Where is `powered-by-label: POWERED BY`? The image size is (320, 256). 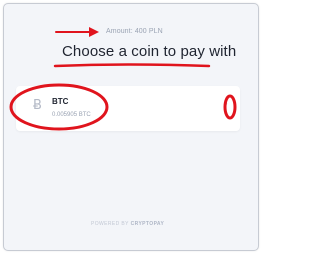 powered-by-label: POWERED BY is located at coordinates (110, 224).